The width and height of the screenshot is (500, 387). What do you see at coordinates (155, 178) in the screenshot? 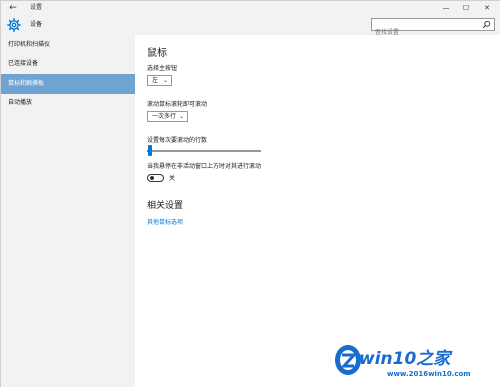
I see `inactive-scroll-toggle` at bounding box center [155, 178].